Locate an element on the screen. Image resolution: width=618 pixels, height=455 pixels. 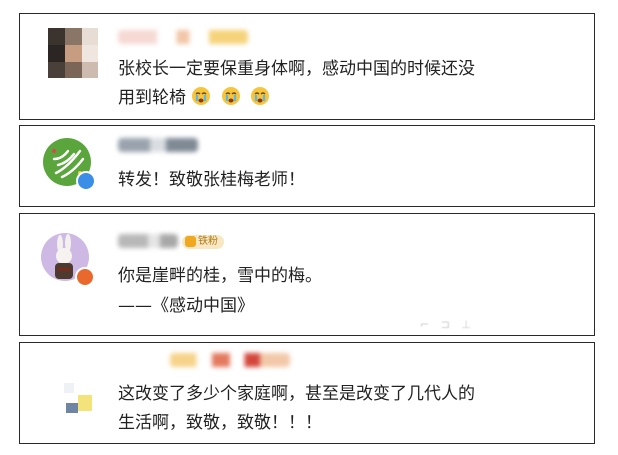
comment-text-line-1: 张校长一定要保重身体啊，感动中国的时候还没 is located at coordinates (296, 69).